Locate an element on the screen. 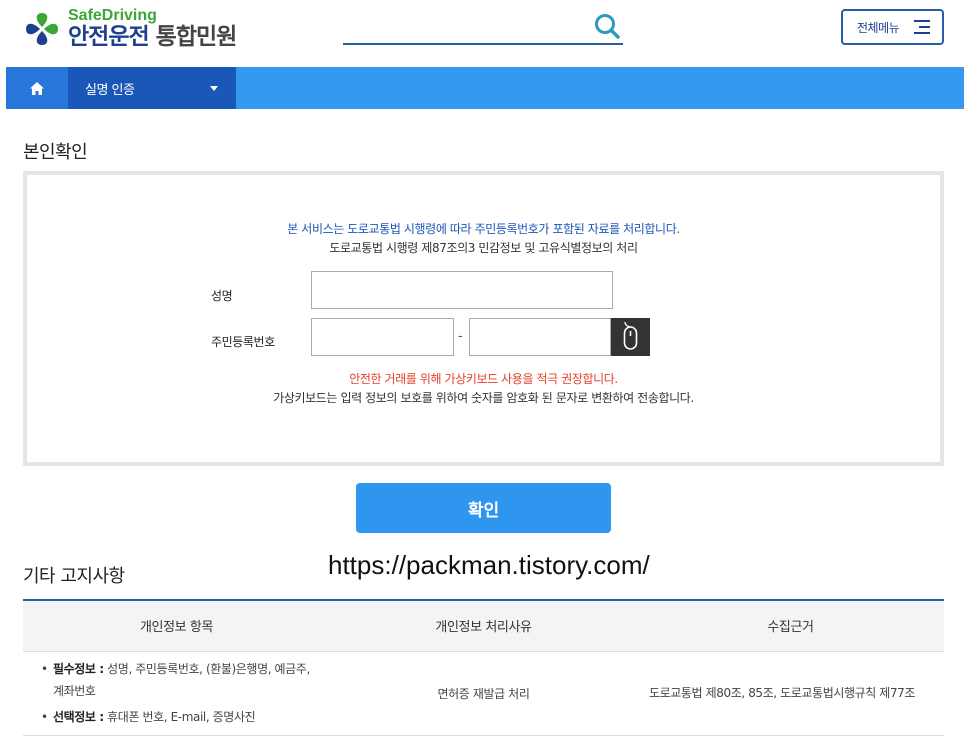  watermark-url: https://packman.tistory.com/ is located at coordinates (489, 565).